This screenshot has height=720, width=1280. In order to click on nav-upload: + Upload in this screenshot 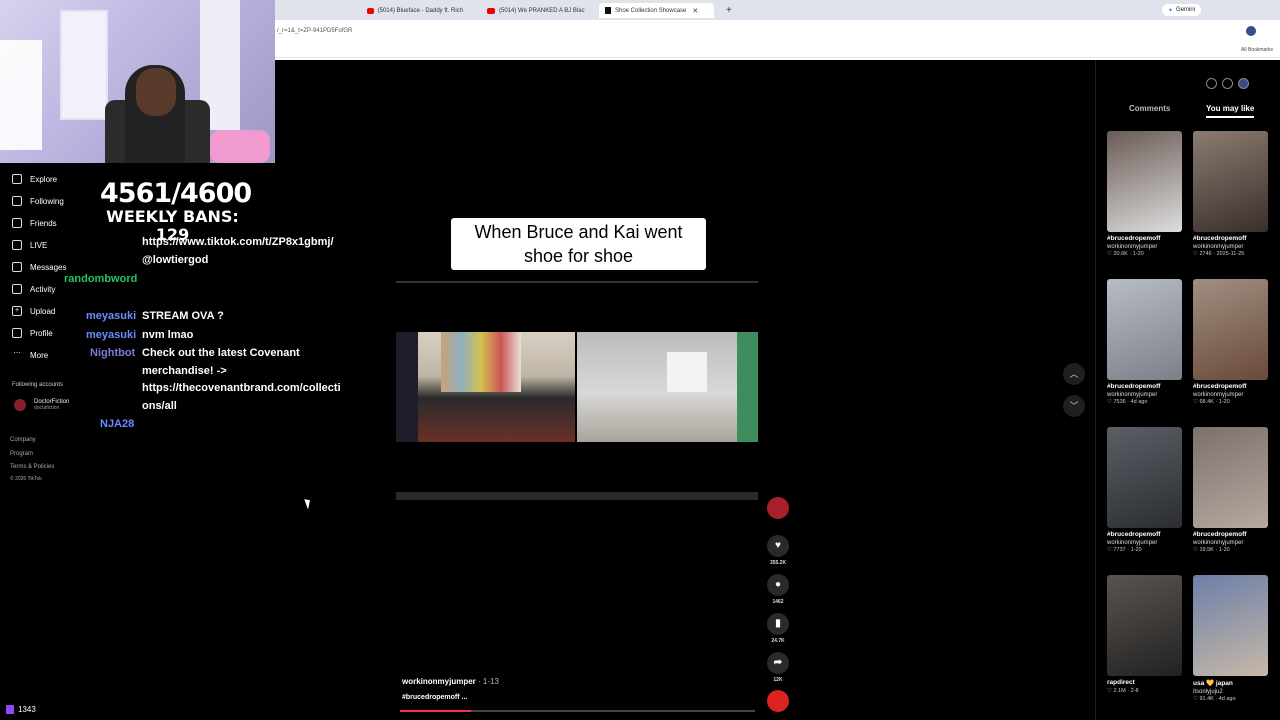, I will do `click(33, 311)`.